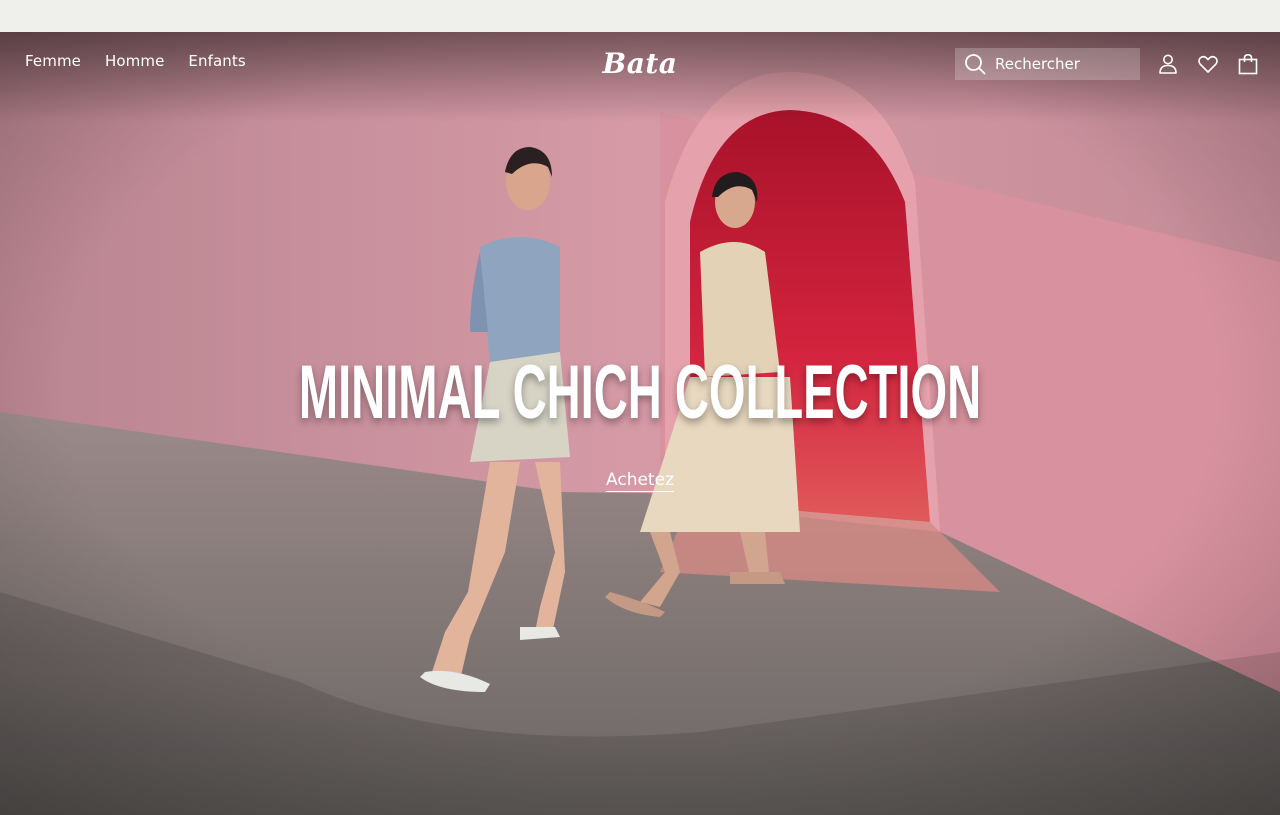  Describe the element at coordinates (975, 64) in the screenshot. I see `search-icon` at that location.